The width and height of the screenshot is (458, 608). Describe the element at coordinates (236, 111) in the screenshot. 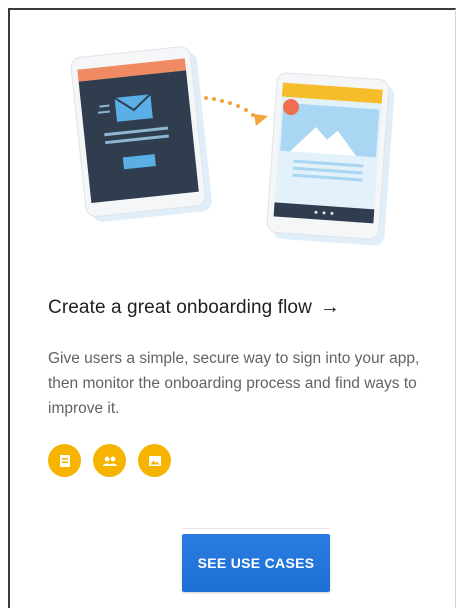

I see `dotted-arrow-illustration` at that location.